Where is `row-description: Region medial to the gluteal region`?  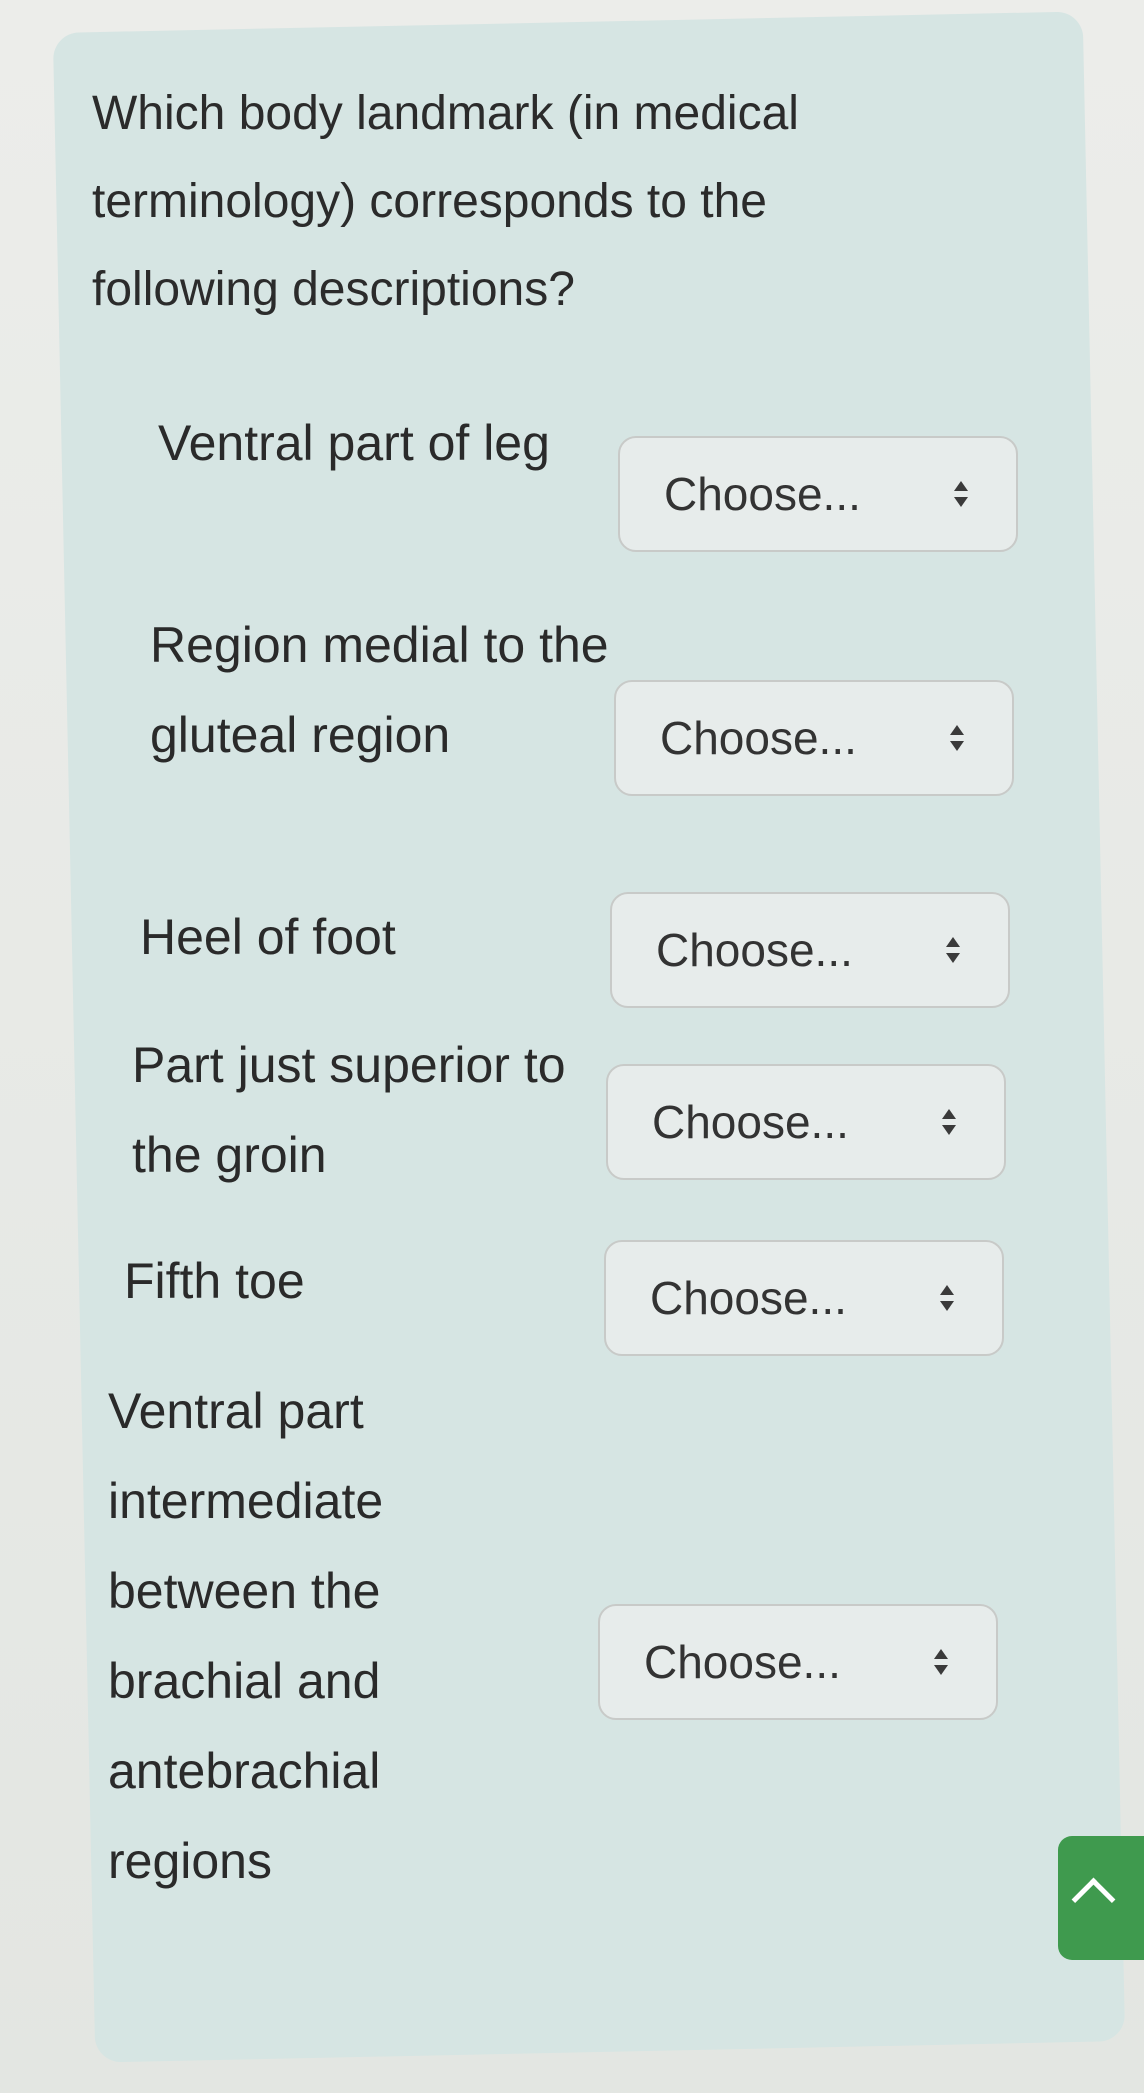
row-description: Region medial to the gluteal region is located at coordinates (379, 690).